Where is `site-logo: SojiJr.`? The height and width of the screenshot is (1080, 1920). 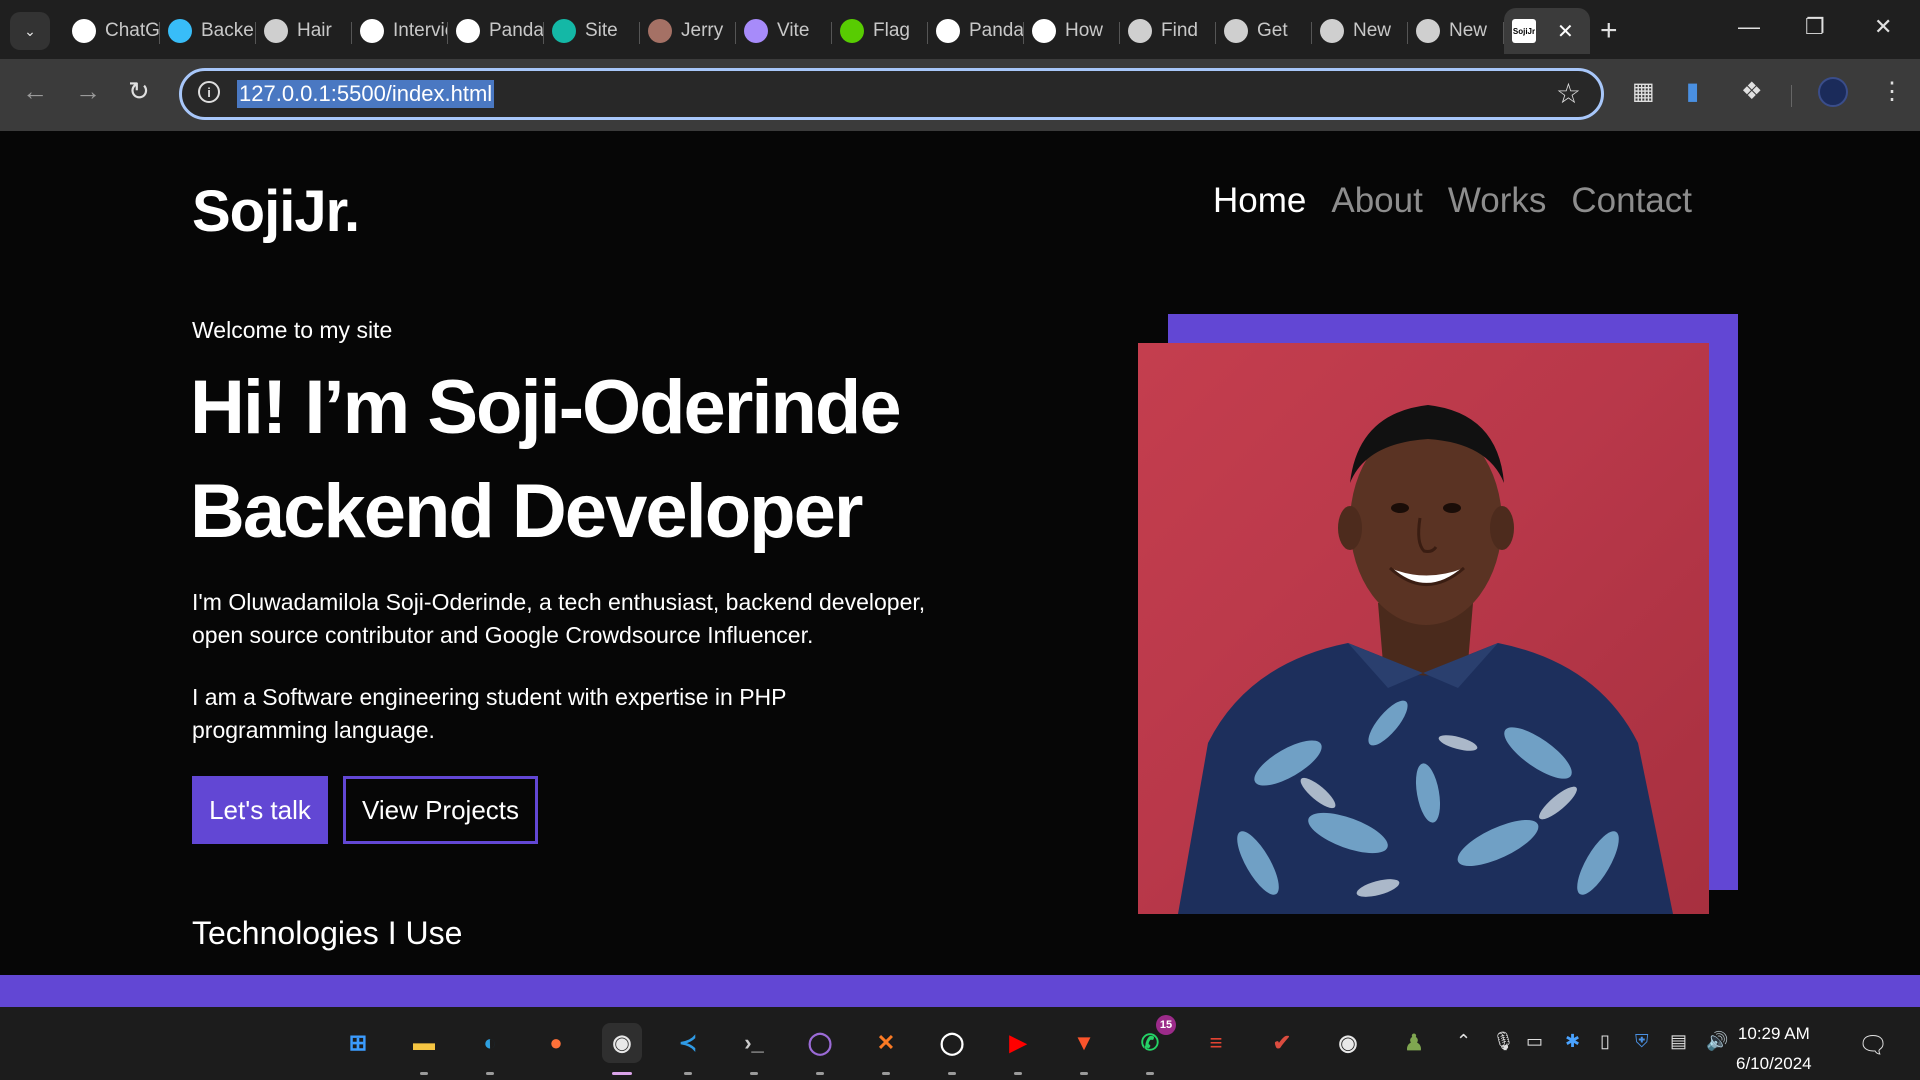 site-logo: SojiJr. is located at coordinates (276, 211).